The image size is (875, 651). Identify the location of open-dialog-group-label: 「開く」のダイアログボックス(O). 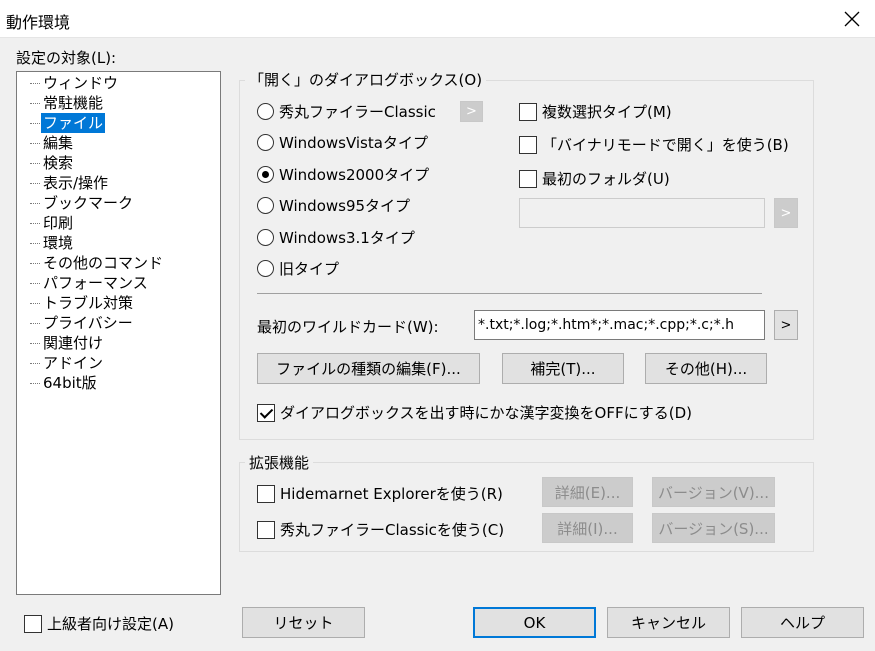
(366, 79).